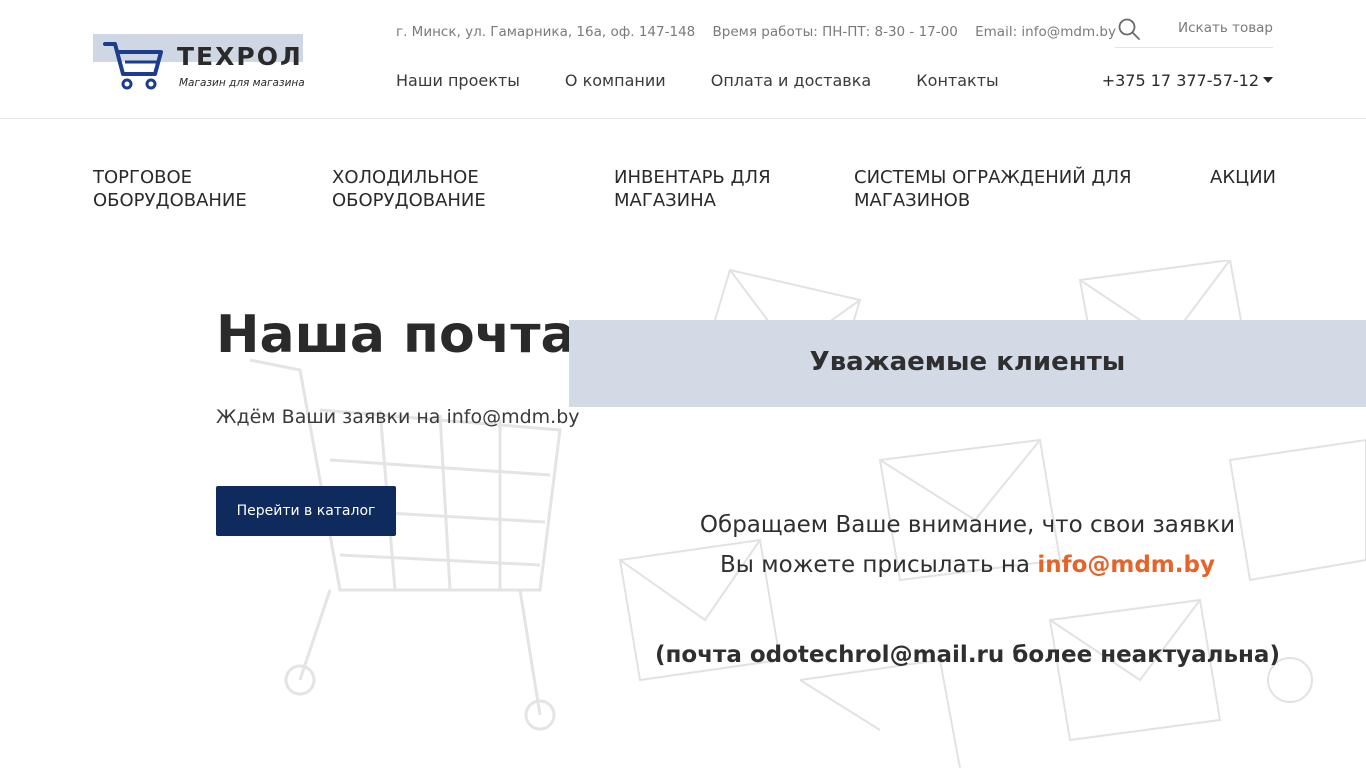 This screenshot has height=768, width=1366. I want to click on category-label-line1: Холодильное, so click(405, 177).